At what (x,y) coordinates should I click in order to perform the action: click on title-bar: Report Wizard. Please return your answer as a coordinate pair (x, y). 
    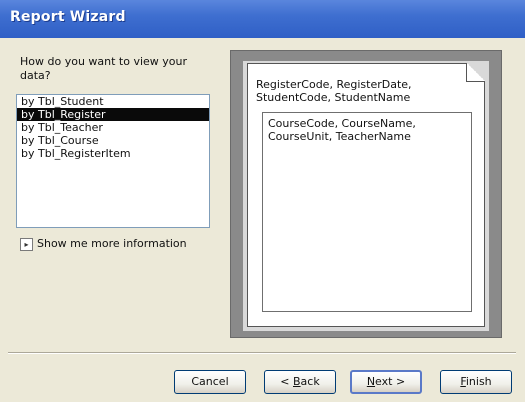
    Looking at the image, I should click on (262, 19).